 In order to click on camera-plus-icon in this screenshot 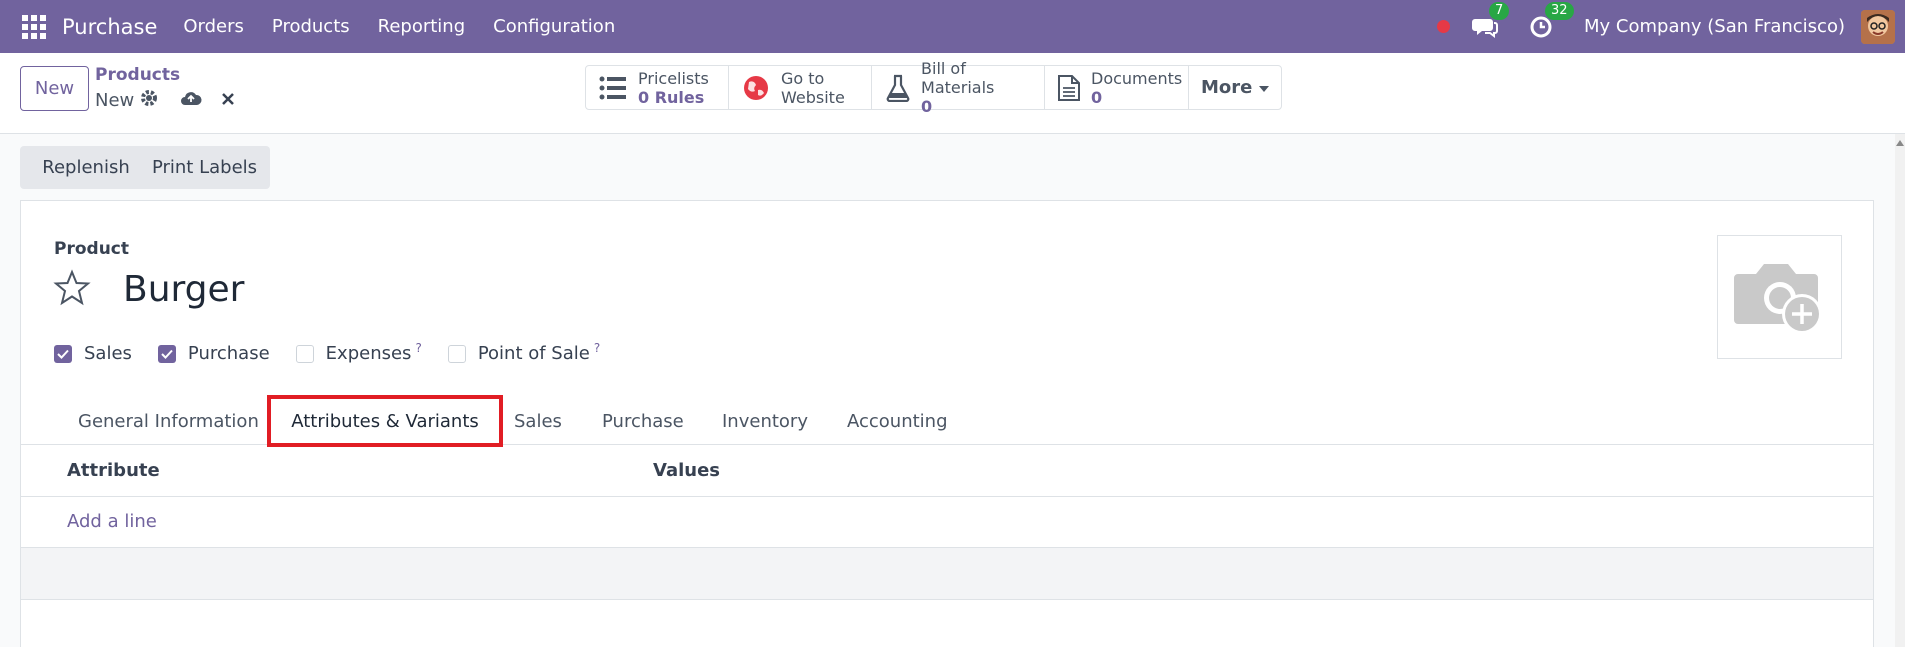, I will do `click(1777, 299)`.